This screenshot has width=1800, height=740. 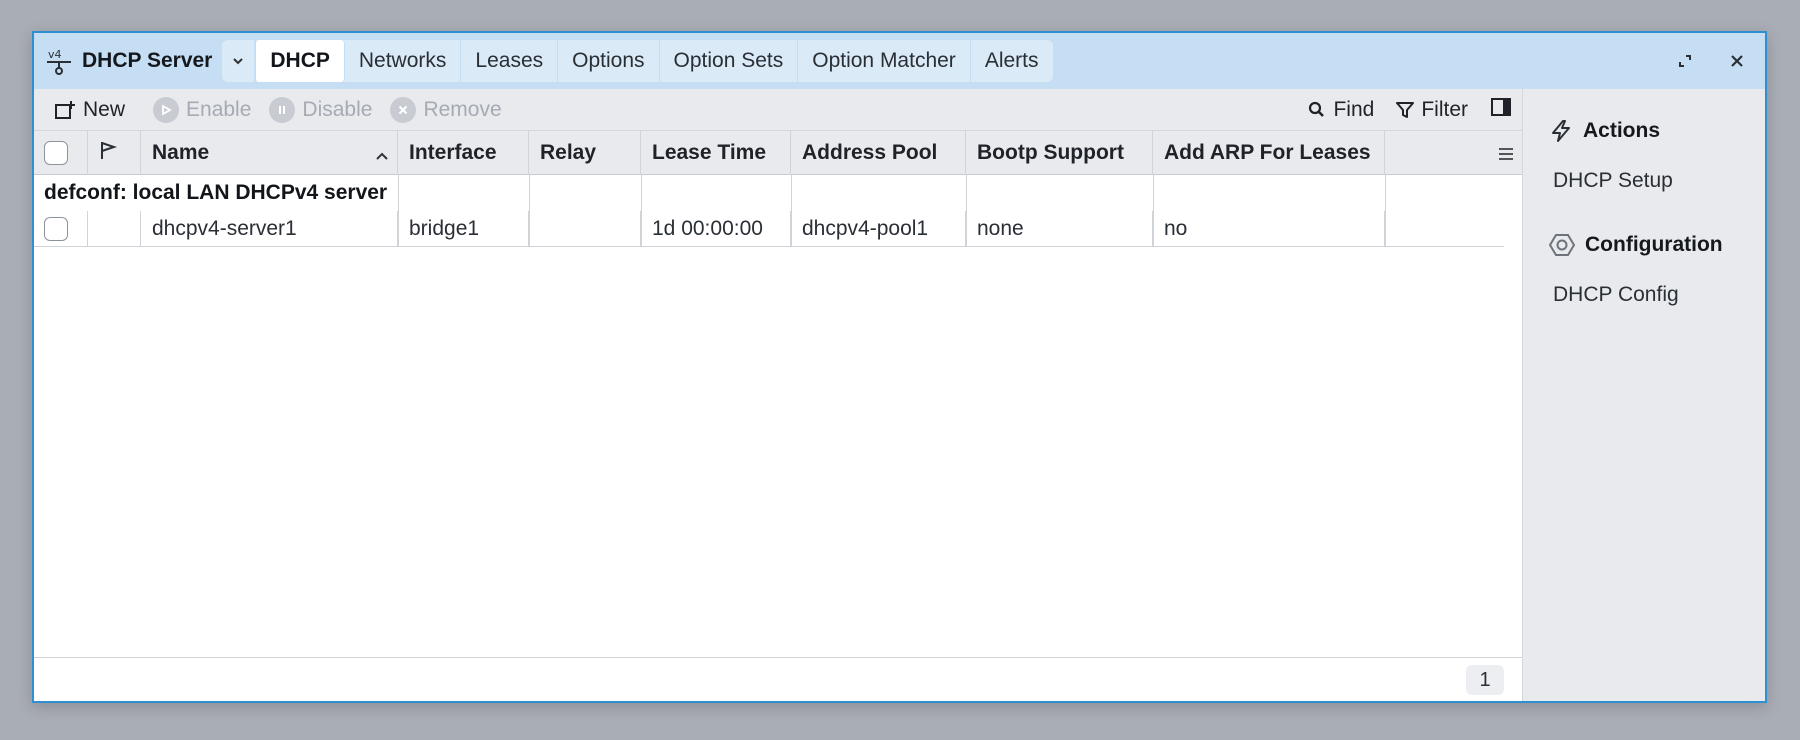 I want to click on cell-address-pool: dhcpv4-pool1, so click(x=878, y=229).